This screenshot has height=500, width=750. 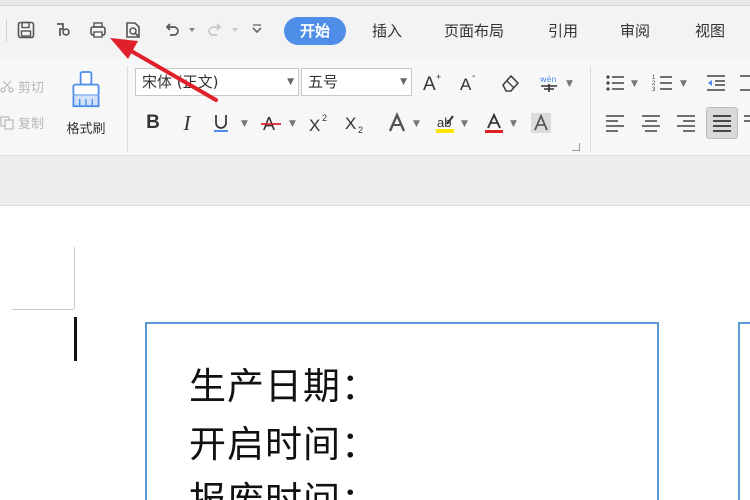 I want to click on decrease-font-size-icon: A-, so click(x=469, y=82).